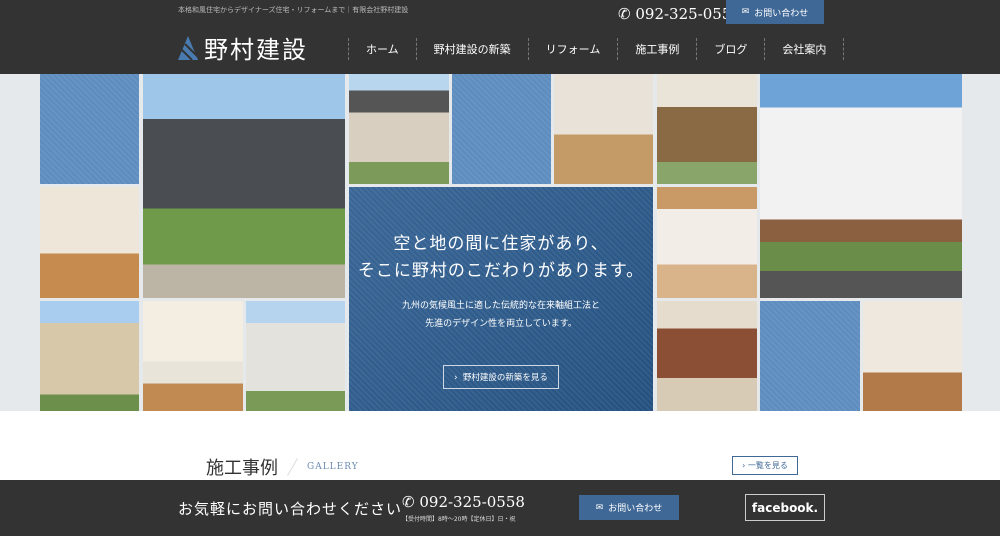 This screenshot has width=1000, height=536. What do you see at coordinates (501, 324) in the screenshot?
I see `body-line-2: 先進のデザイン性を両立しています。` at bounding box center [501, 324].